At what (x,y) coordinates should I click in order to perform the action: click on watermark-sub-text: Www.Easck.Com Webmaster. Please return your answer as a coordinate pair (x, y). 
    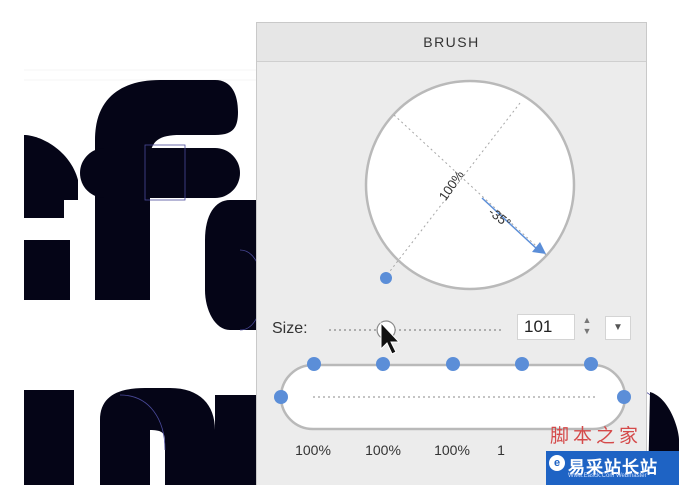
    Looking at the image, I should click on (607, 476).